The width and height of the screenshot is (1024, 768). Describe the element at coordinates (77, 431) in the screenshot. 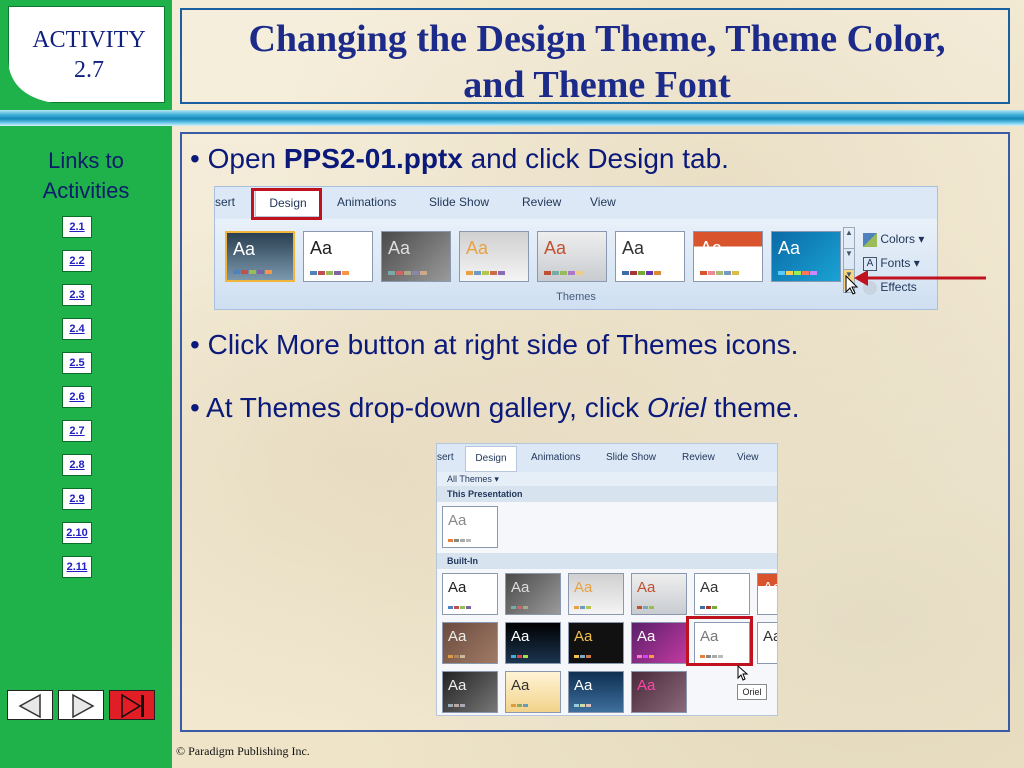

I see `link-activity-2-7: 2.7` at that location.